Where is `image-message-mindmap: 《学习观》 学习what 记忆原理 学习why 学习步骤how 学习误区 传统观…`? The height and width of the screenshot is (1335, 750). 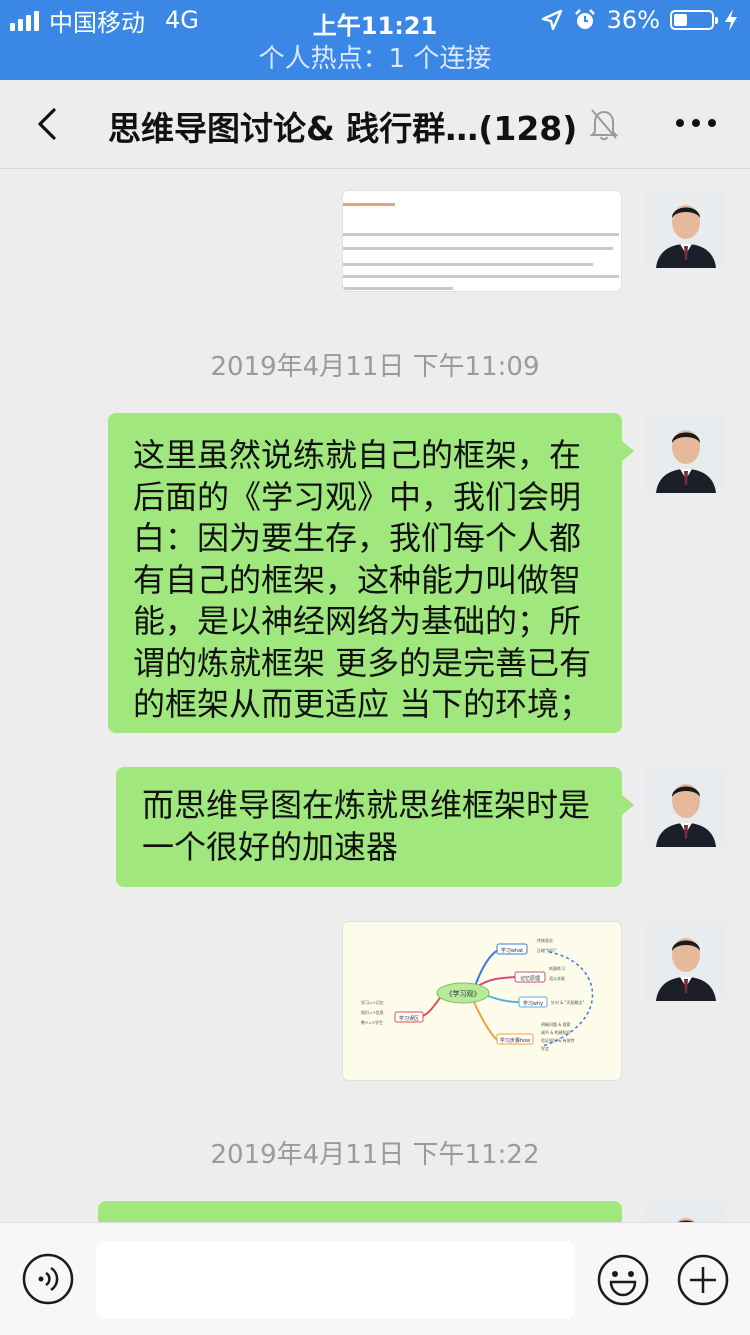 image-message-mindmap: 《学习观》 学习what 记忆原理 学习why 学习步骤how 学习误区 传统观… is located at coordinates (482, 1001).